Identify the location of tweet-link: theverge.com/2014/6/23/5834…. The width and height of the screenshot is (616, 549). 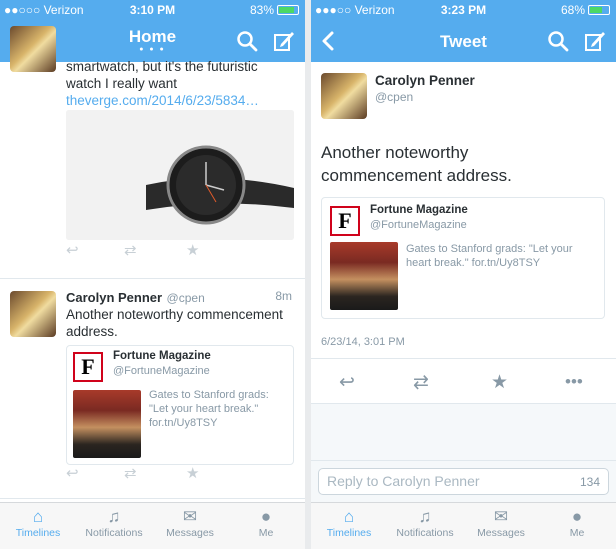
(162, 100).